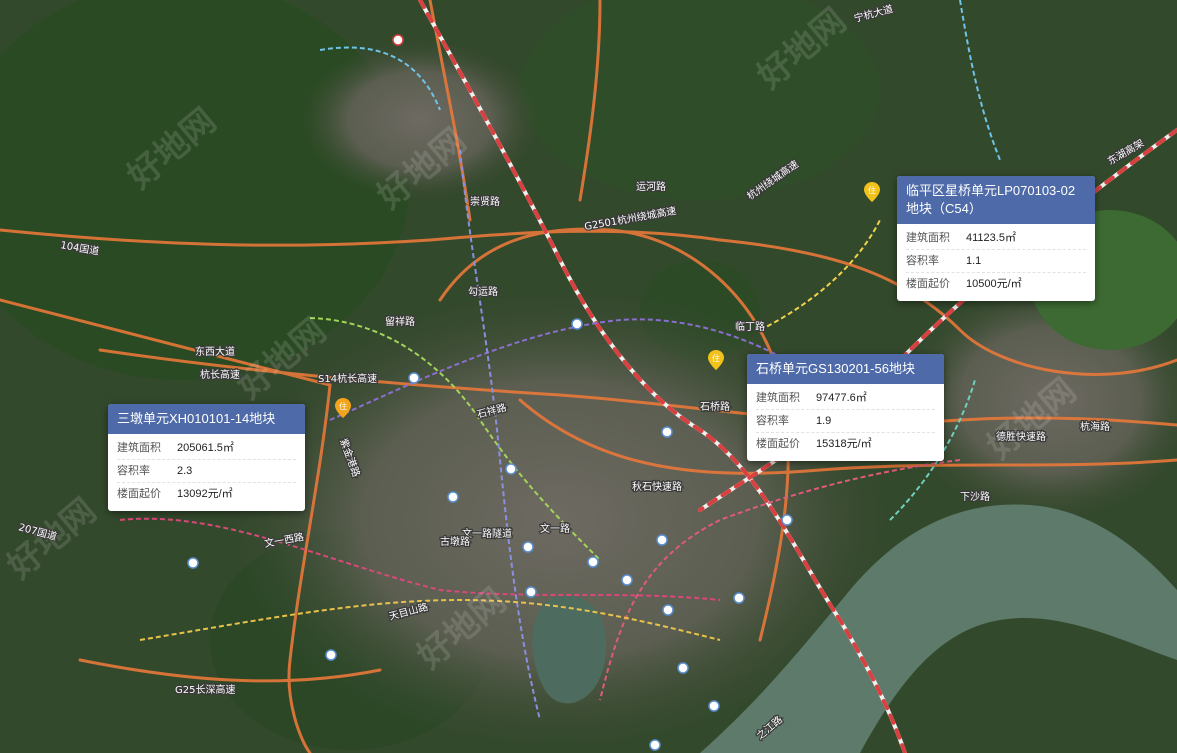 This screenshot has width=1177, height=753. I want to click on road-label: 杭海路, so click(1095, 426).